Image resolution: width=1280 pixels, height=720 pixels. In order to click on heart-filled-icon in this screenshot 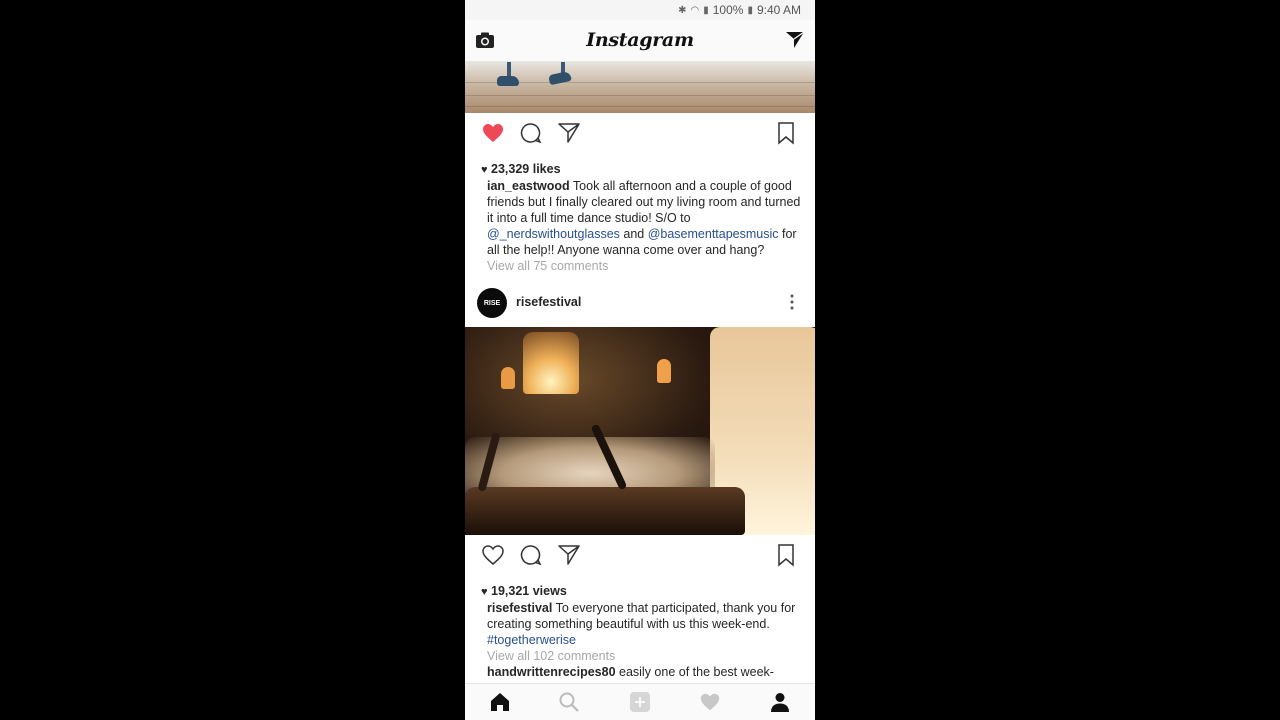, I will do `click(493, 133)`.